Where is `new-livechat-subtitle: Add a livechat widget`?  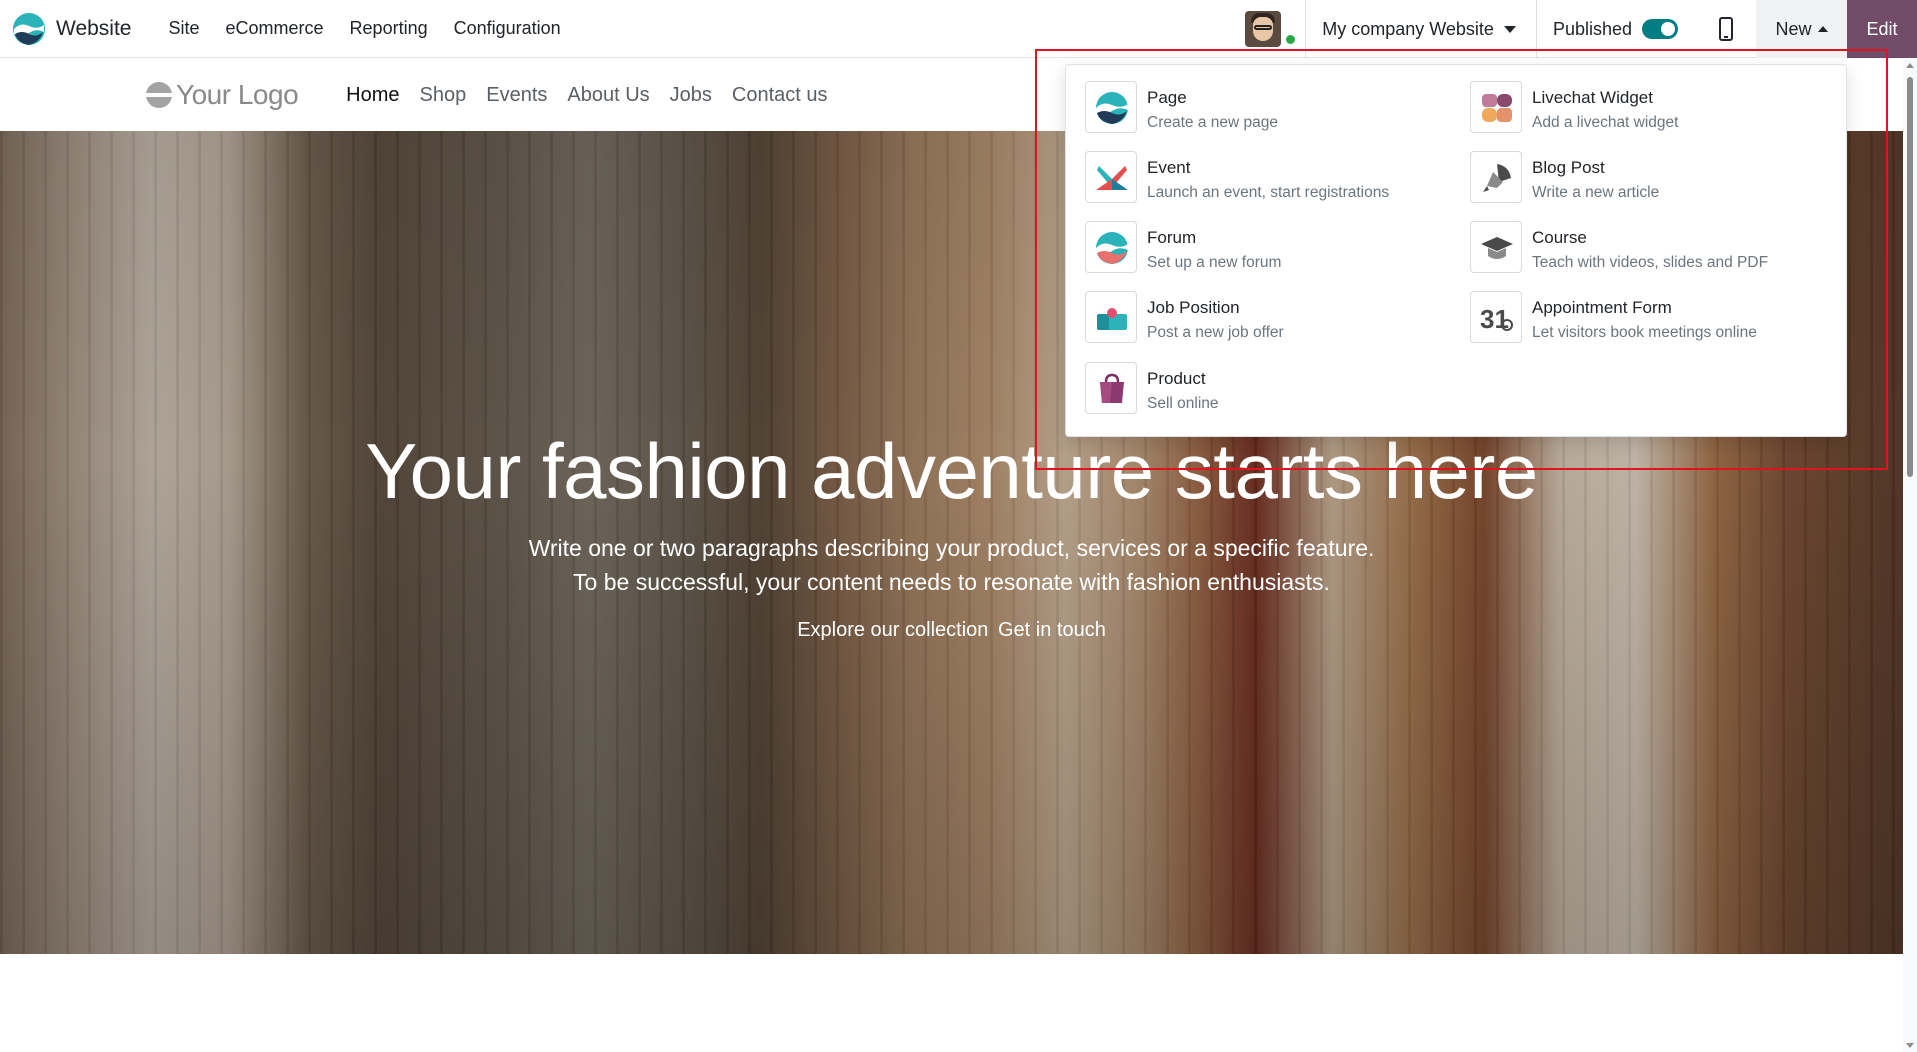
new-livechat-subtitle: Add a livechat widget is located at coordinates (1605, 122).